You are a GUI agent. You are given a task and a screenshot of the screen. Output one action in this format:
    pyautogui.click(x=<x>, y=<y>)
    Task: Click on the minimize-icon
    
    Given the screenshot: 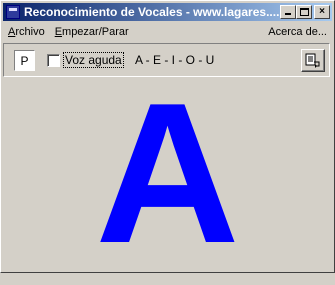 What is the action you would take?
    pyautogui.click(x=288, y=14)
    